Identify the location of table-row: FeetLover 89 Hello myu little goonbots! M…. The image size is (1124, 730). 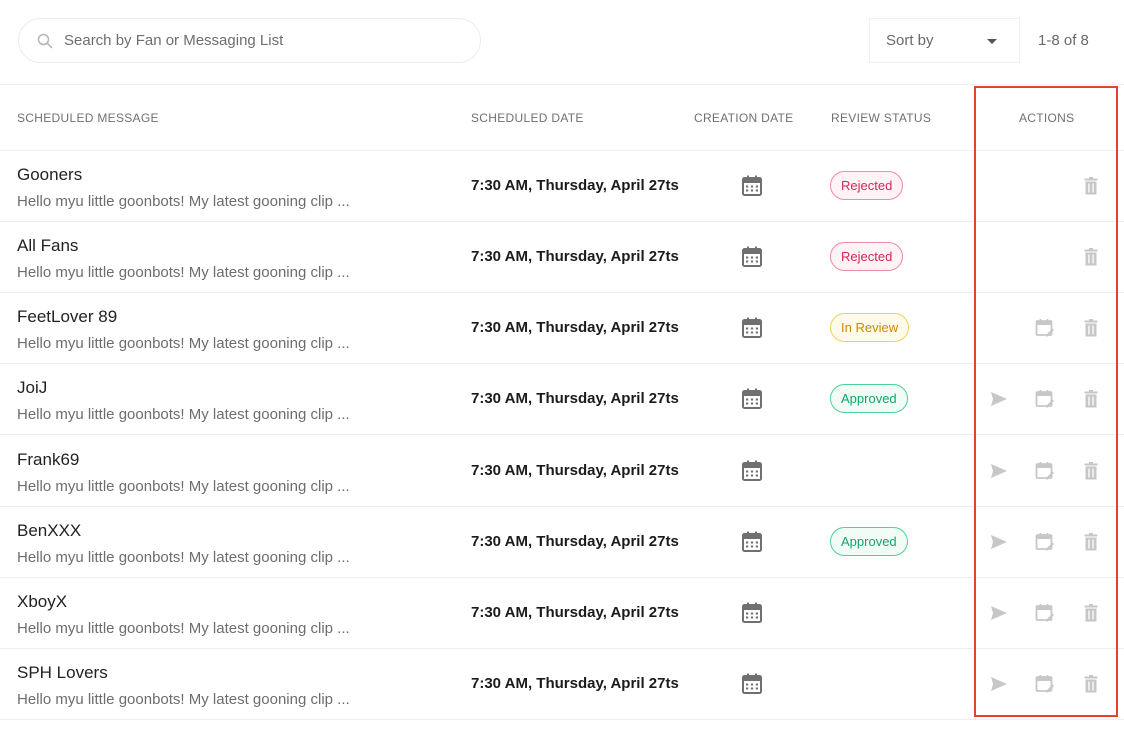
(562, 329).